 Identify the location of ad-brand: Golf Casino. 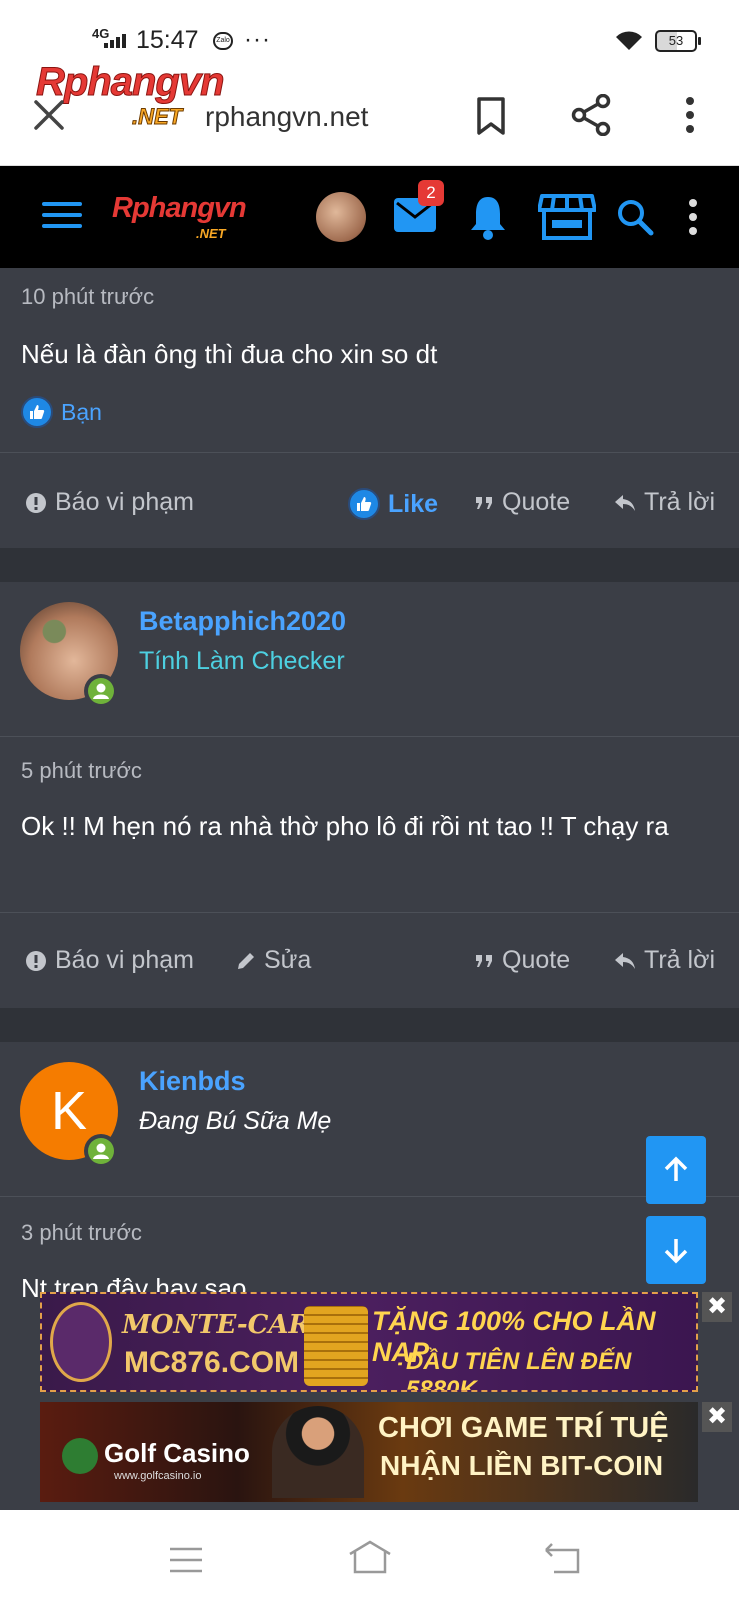
(177, 1453).